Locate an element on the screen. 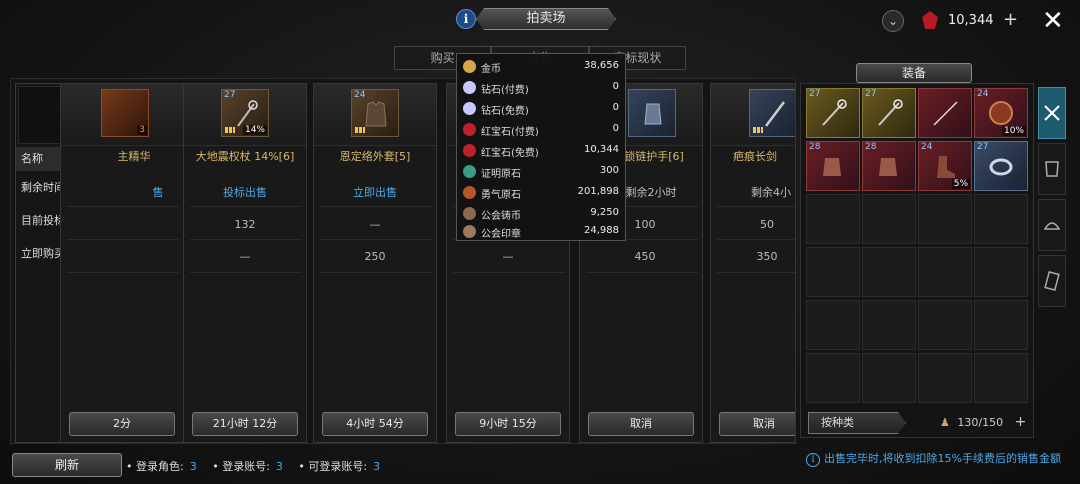 This screenshot has height=484, width=1080. inventory-slot: 24 10% is located at coordinates (1001, 113).